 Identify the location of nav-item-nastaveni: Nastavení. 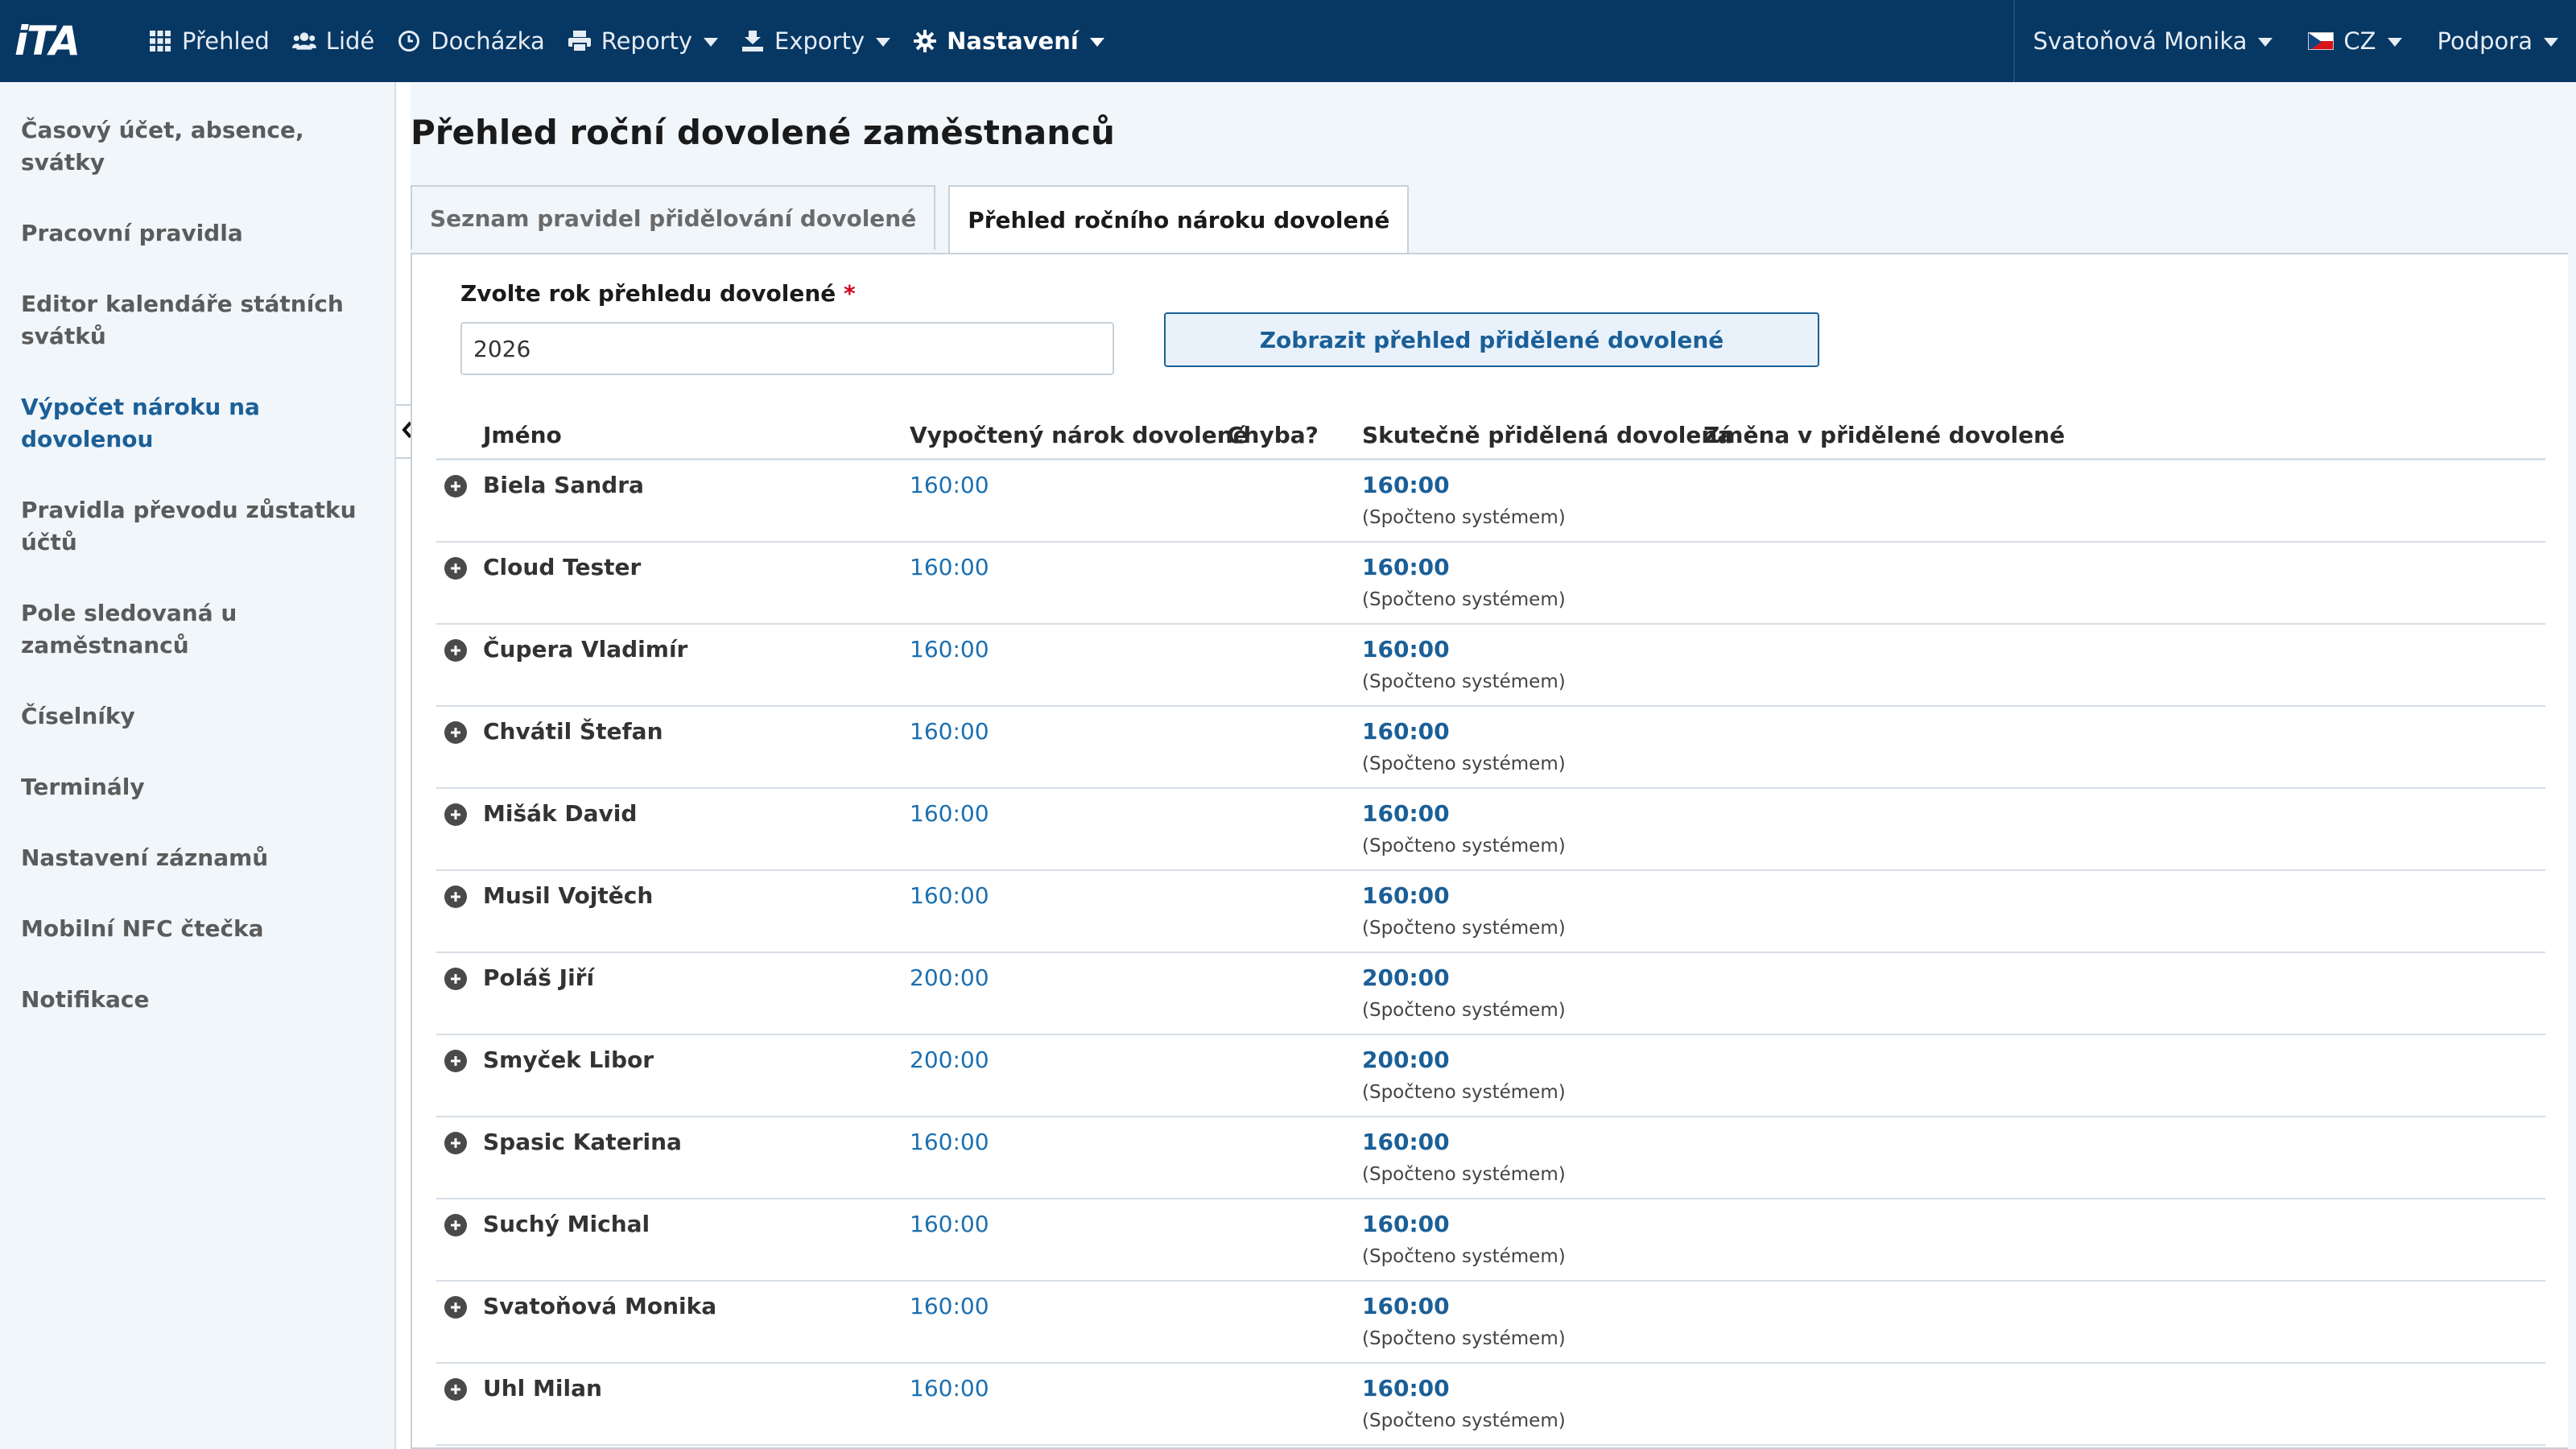
(1009, 41).